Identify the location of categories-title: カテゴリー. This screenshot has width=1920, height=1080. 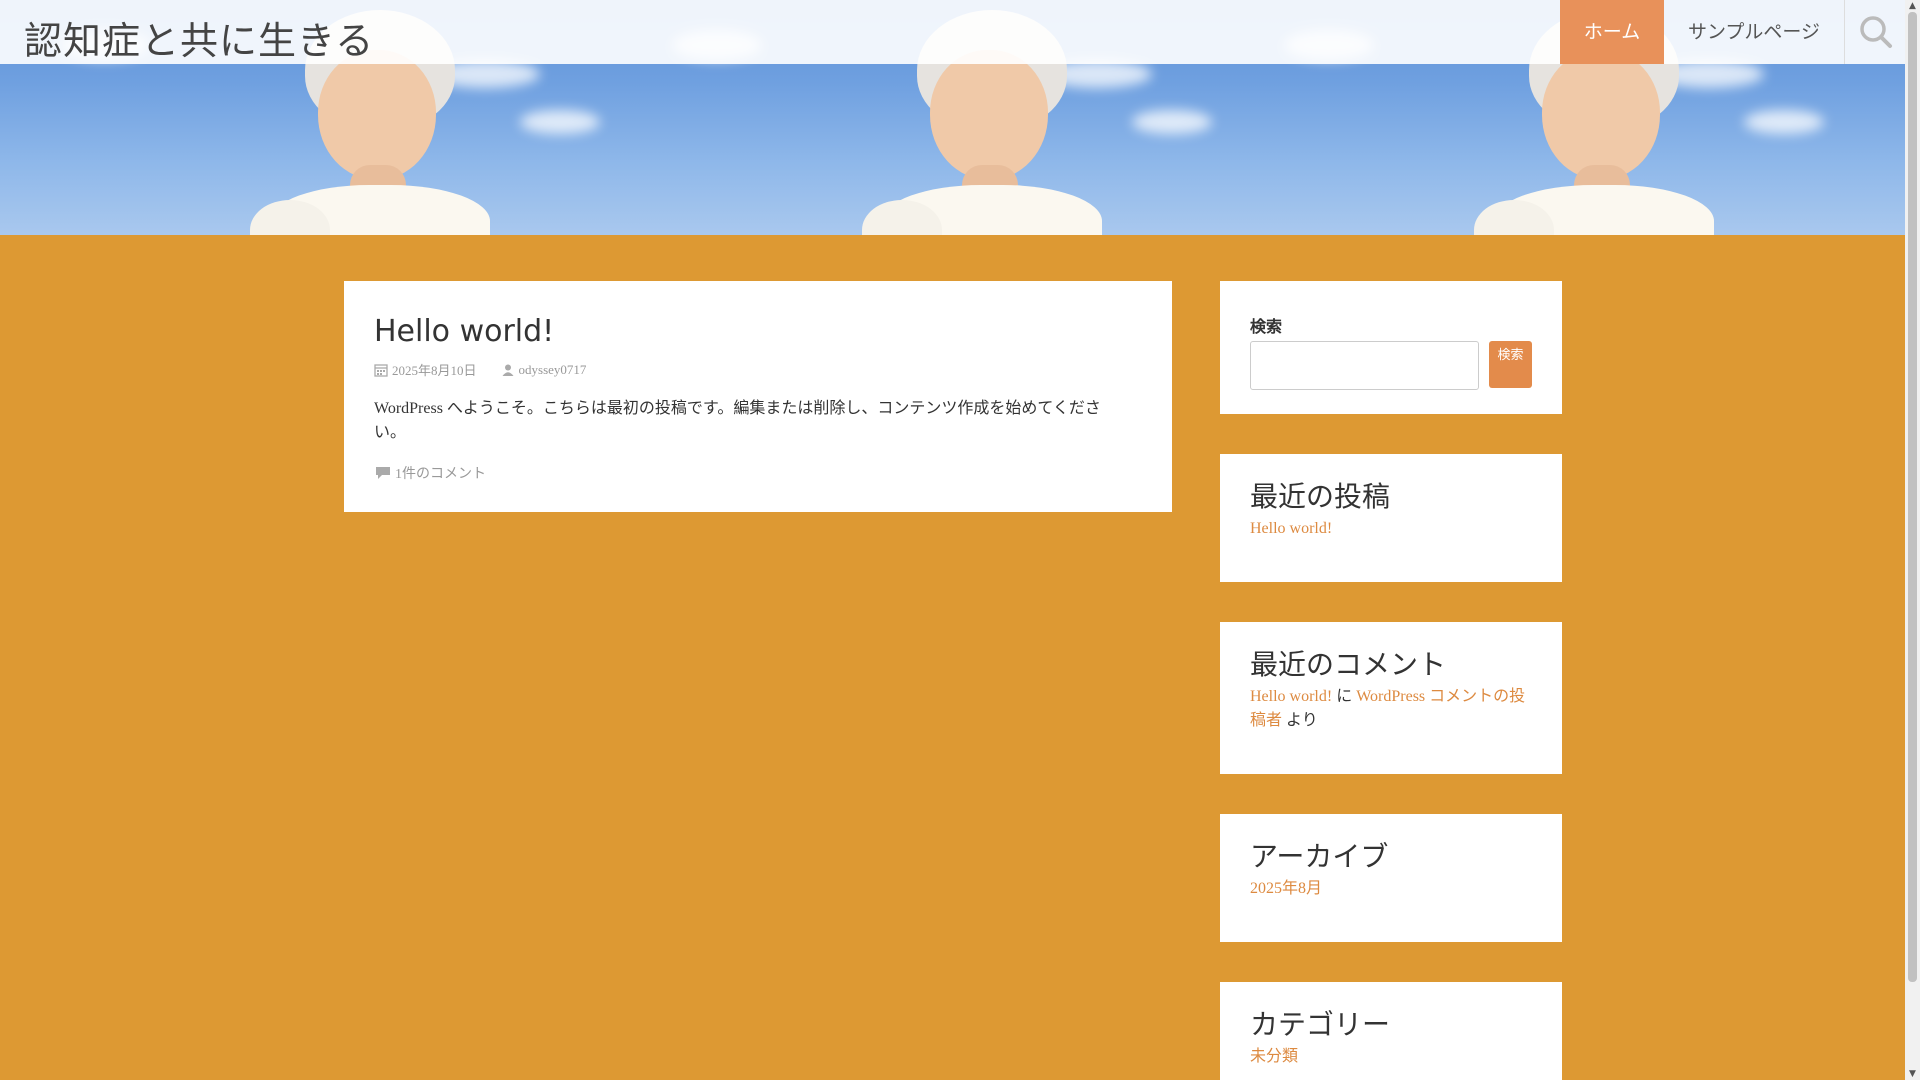
(1320, 1024).